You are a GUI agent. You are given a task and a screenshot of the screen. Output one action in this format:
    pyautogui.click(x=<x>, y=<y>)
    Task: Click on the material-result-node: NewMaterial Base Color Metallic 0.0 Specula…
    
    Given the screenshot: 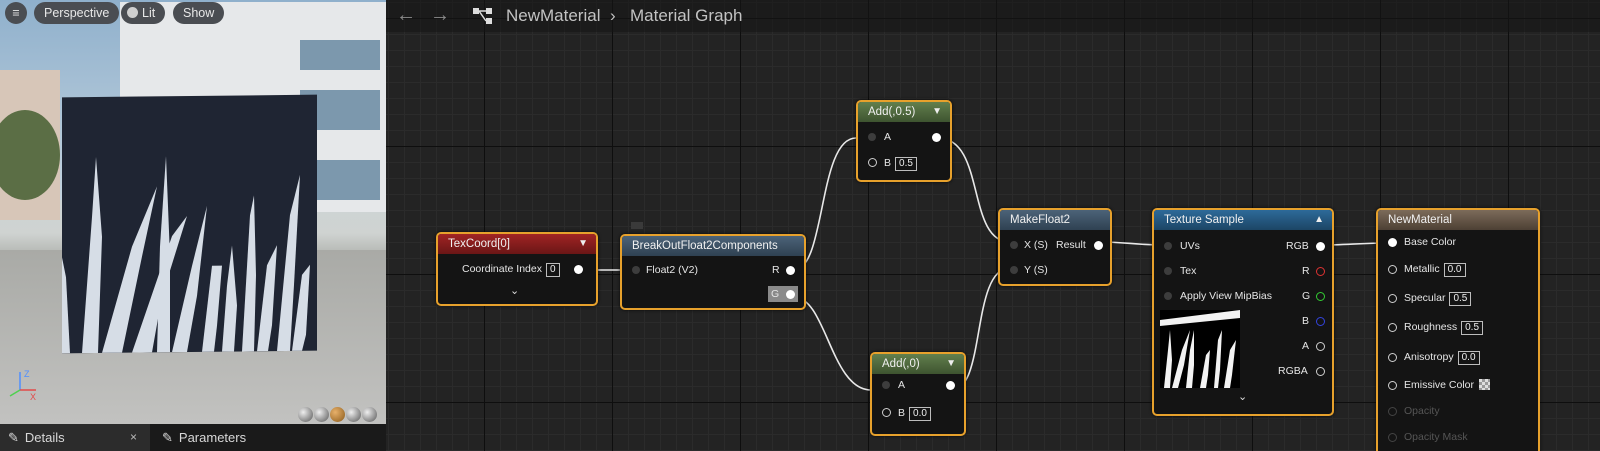 What is the action you would take?
    pyautogui.click(x=1458, y=329)
    